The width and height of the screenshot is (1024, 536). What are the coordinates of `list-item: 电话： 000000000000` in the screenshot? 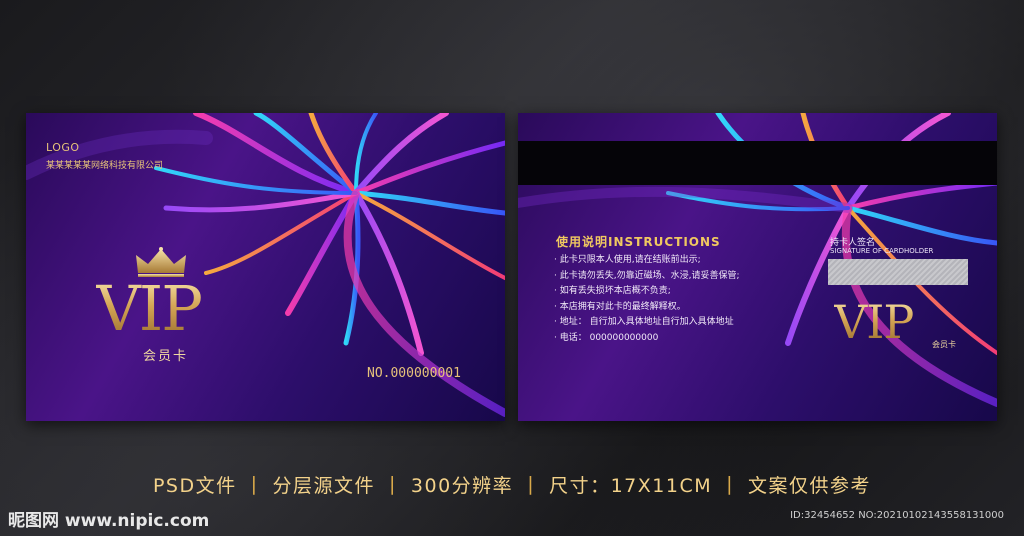 It's located at (647, 339).